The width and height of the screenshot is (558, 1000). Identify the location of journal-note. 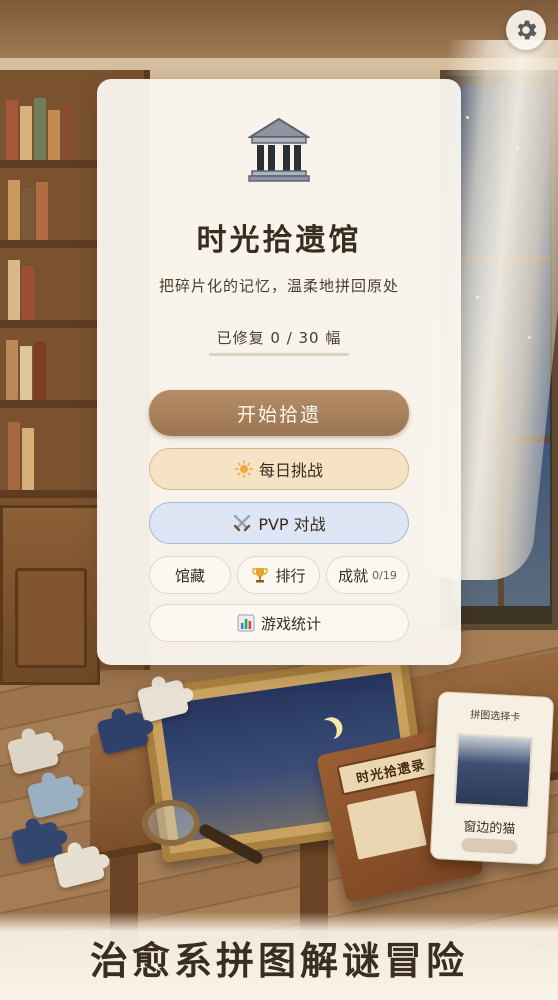
(386, 825).